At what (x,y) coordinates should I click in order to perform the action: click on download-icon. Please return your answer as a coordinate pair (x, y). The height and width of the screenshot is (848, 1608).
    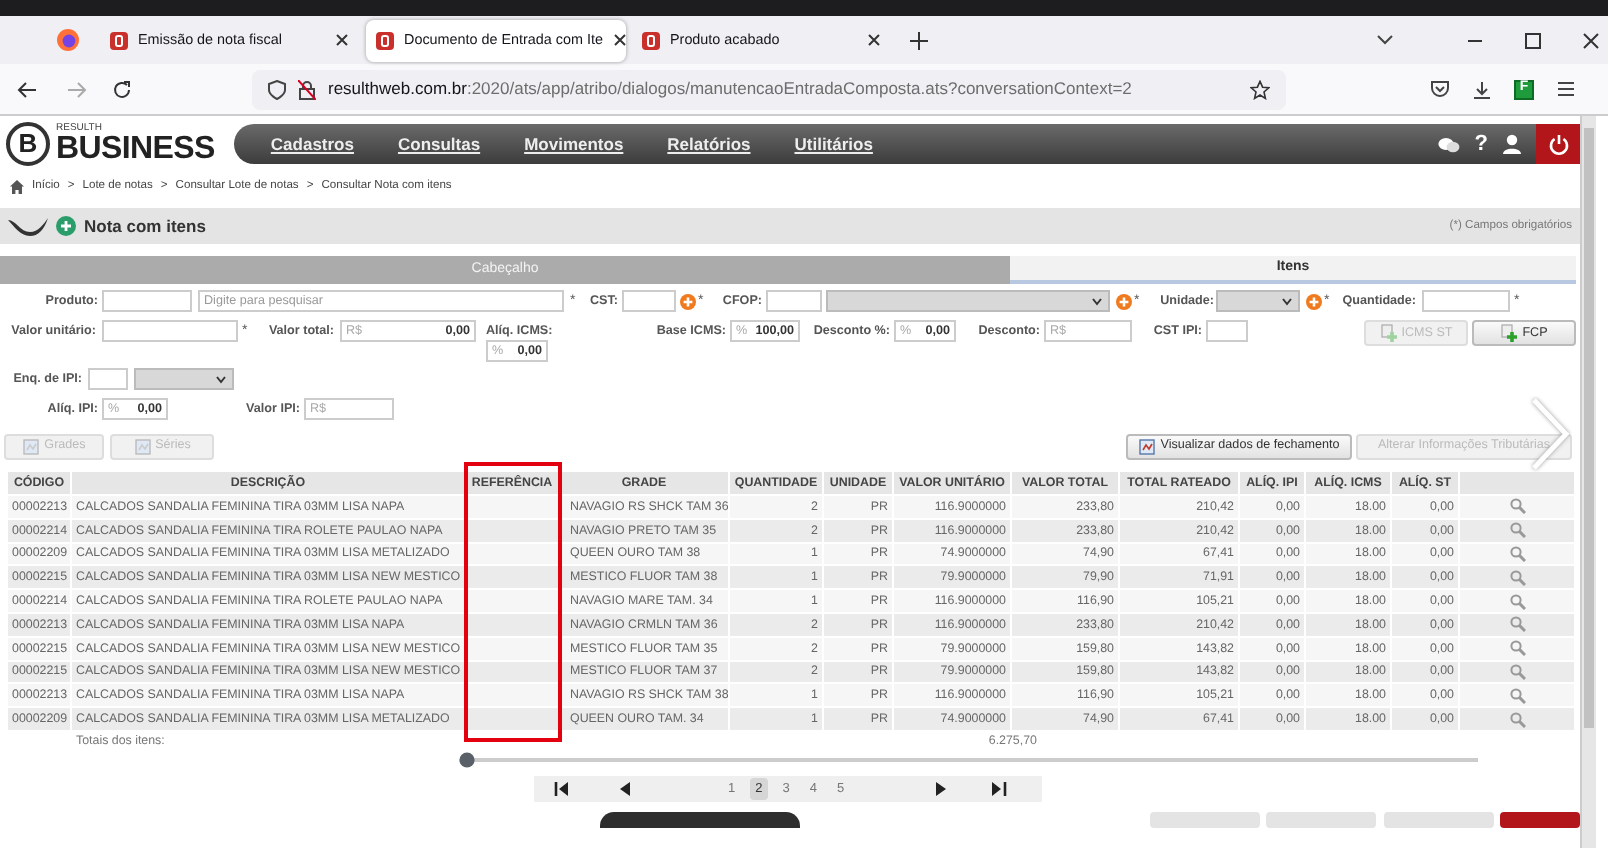
    Looking at the image, I should click on (1482, 89).